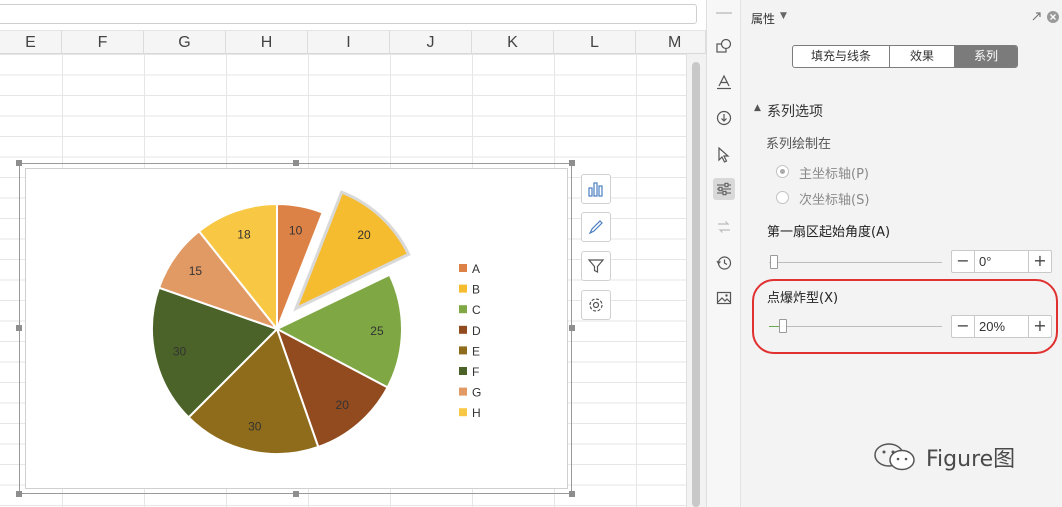 Image resolution: width=1062 pixels, height=507 pixels. Describe the element at coordinates (799, 144) in the screenshot. I see `plot-series-on-label: 系列绘制在` at that location.